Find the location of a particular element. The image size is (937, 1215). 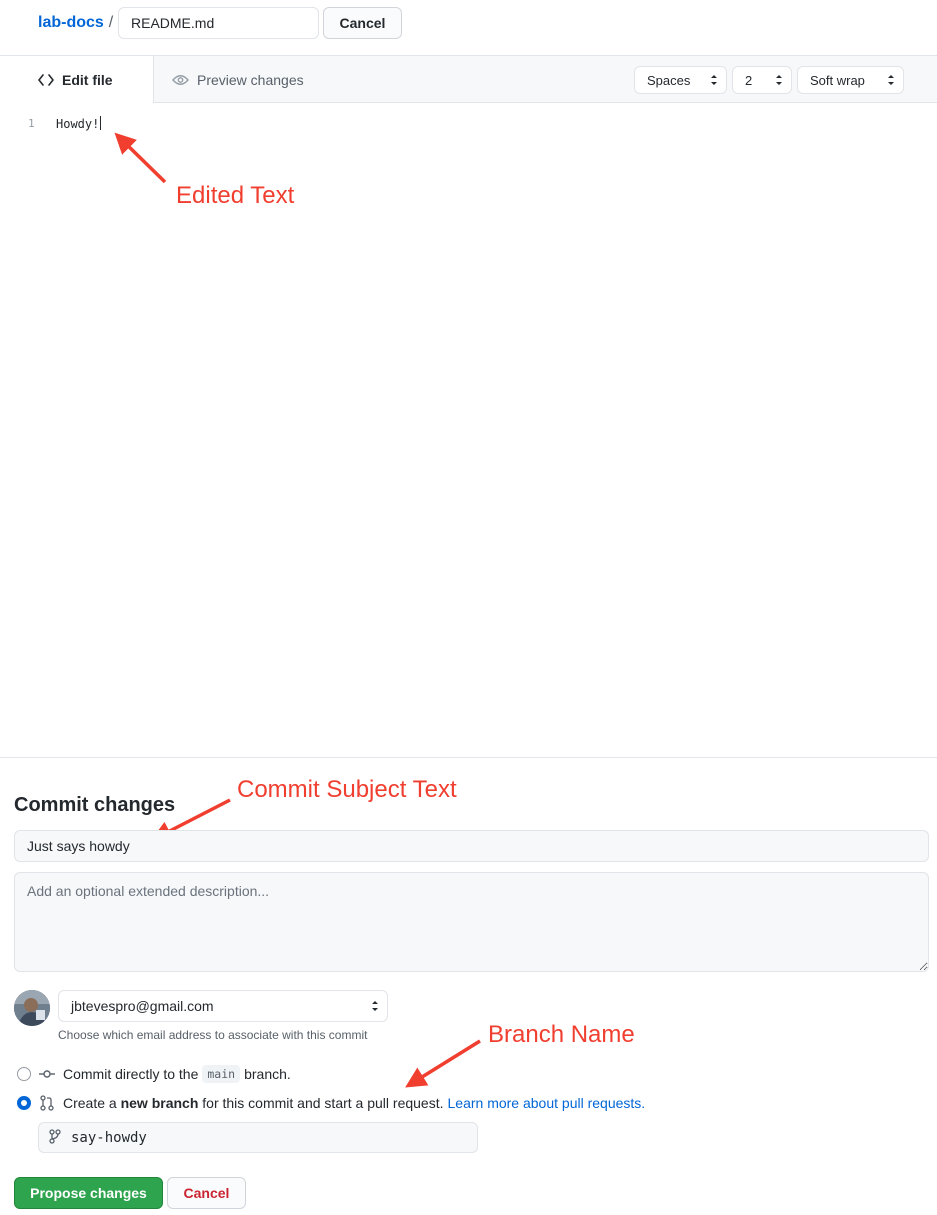

code-line-text: Howdy! is located at coordinates (78, 124).